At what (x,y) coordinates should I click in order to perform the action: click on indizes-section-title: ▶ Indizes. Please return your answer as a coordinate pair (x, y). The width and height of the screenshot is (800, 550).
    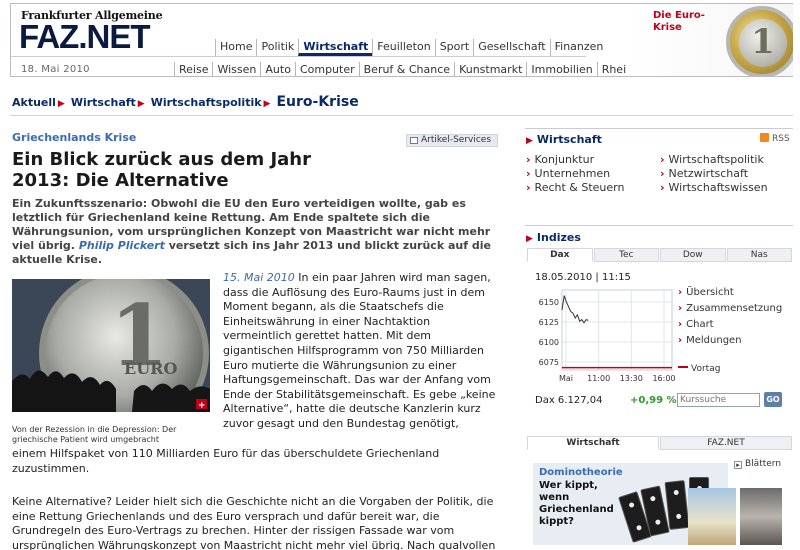
    Looking at the image, I should click on (553, 237).